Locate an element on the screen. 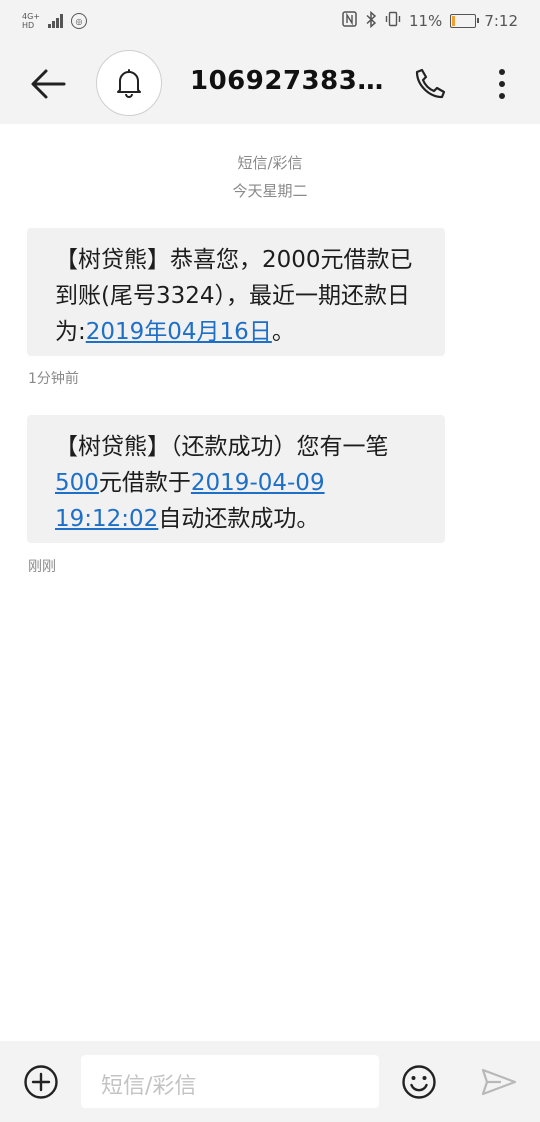 The height and width of the screenshot is (1122, 540). message-text: 【树贷熊】（还款成功）您有一笔 is located at coordinates (222, 447).